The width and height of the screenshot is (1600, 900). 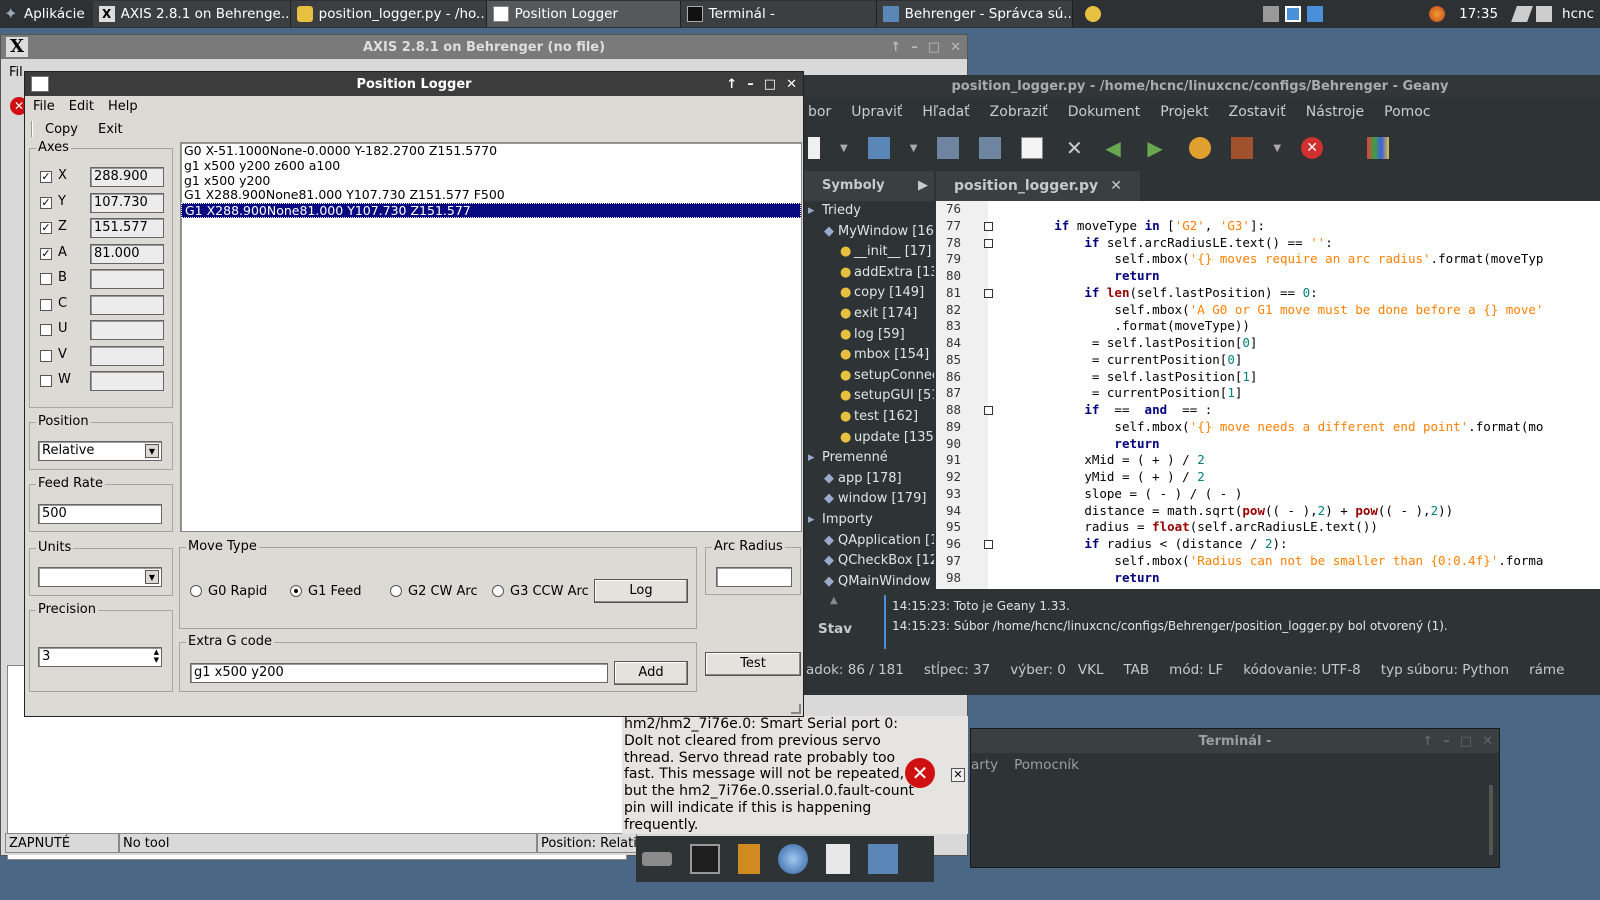 I want to click on list-item: g1 x500 y200 z600 a100, so click(x=491, y=166).